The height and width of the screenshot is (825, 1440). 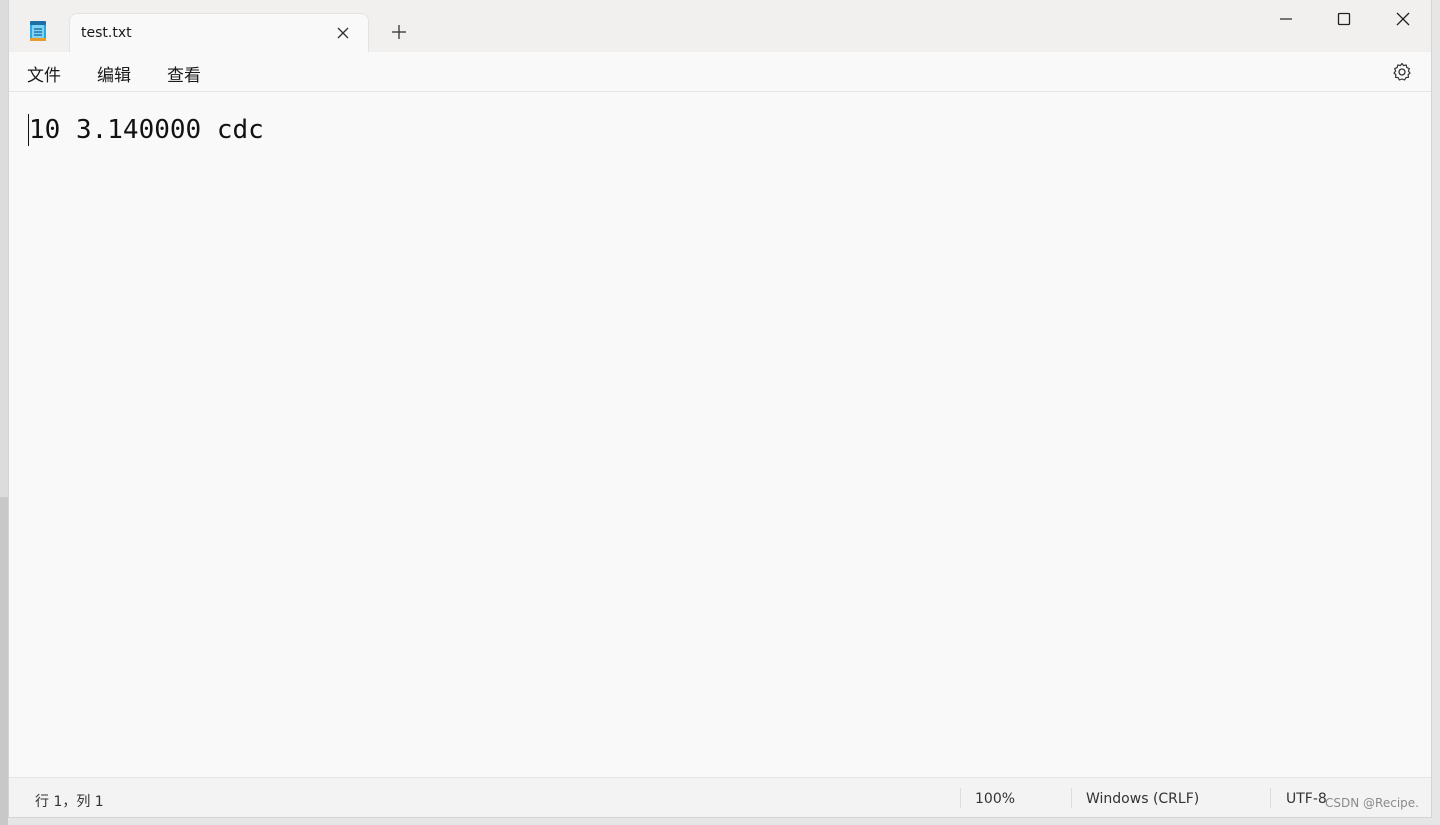 What do you see at coordinates (720, 72) in the screenshot?
I see `menu-bar: 文件 编辑 查看` at bounding box center [720, 72].